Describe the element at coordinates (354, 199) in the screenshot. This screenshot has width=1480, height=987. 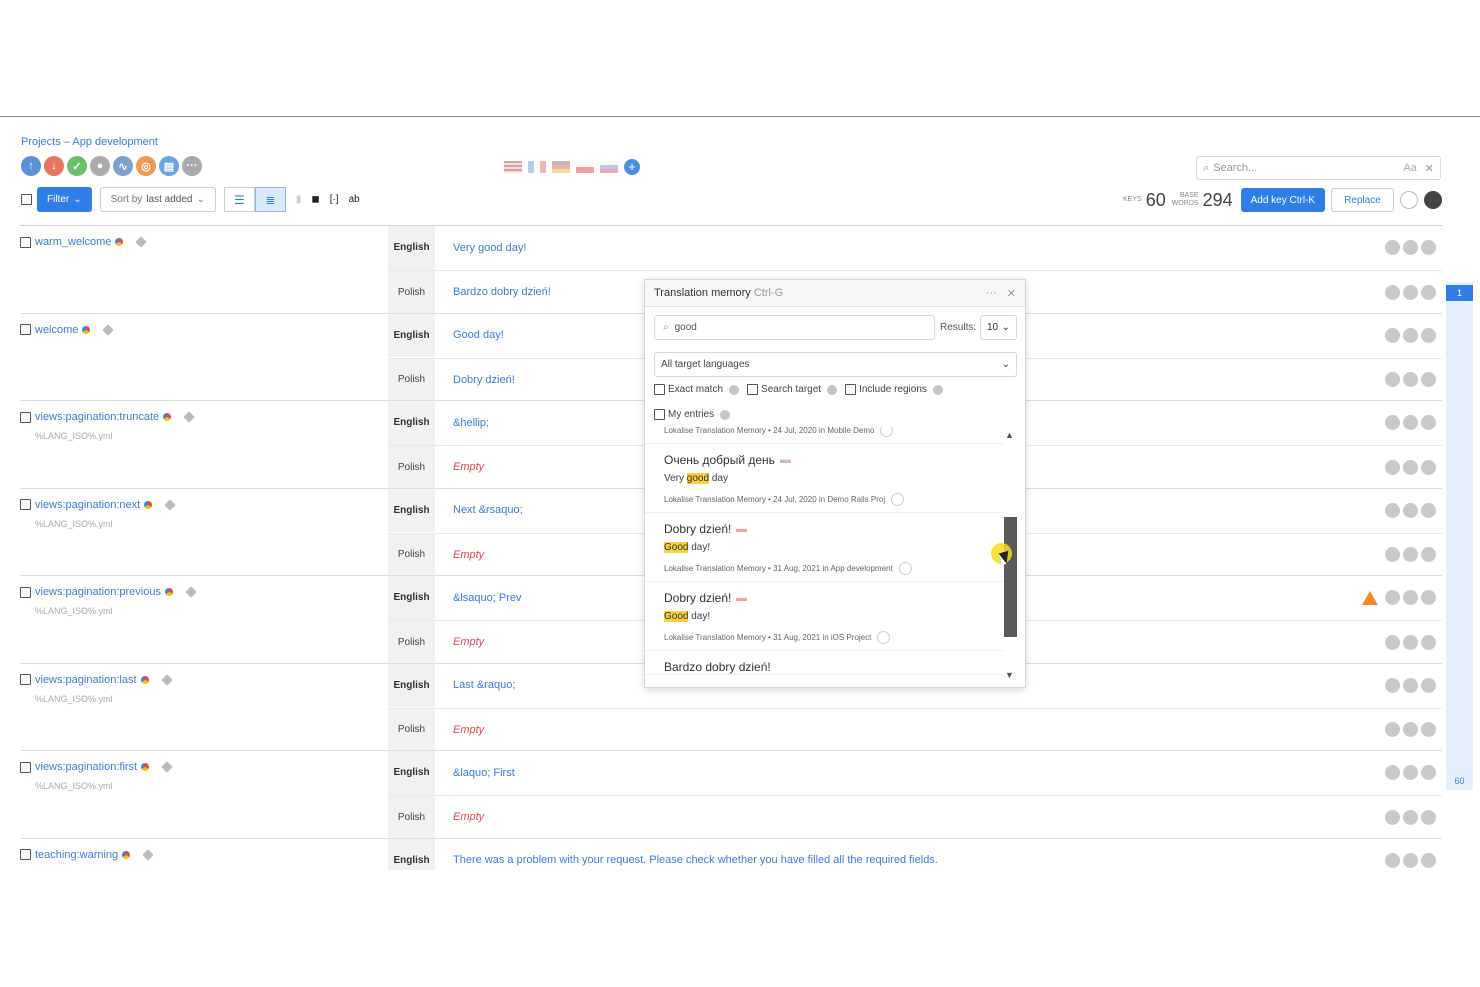
I see `spellcheck-icon: ab` at that location.